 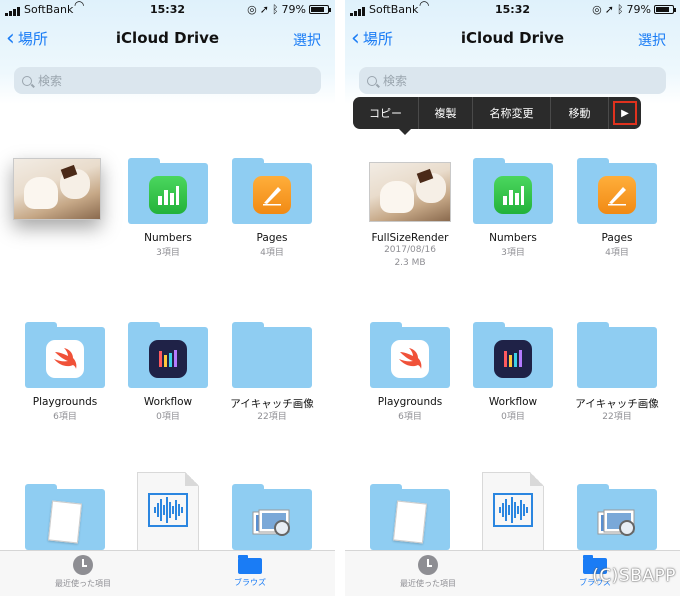 I want to click on menu-pointer, so click(x=405, y=132).